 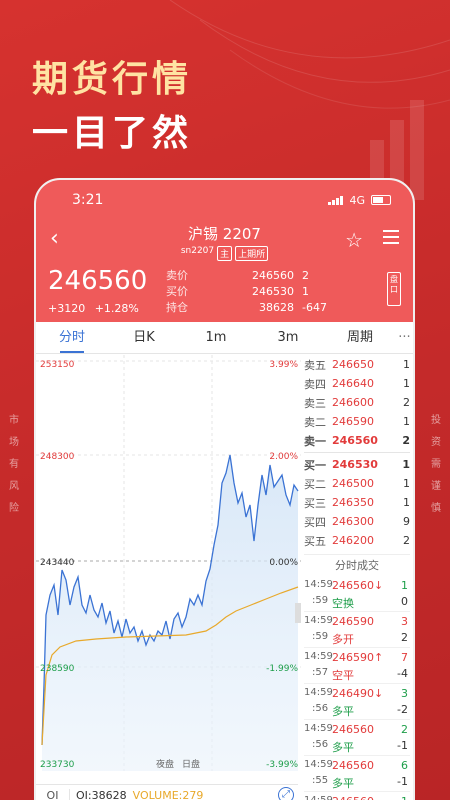 I want to click on level-price: 246590, so click(x=353, y=421).